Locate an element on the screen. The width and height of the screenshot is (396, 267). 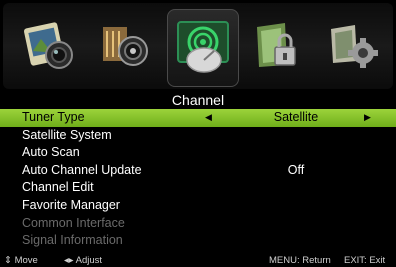
menu-item-label: Auto Scan is located at coordinates (51, 152).